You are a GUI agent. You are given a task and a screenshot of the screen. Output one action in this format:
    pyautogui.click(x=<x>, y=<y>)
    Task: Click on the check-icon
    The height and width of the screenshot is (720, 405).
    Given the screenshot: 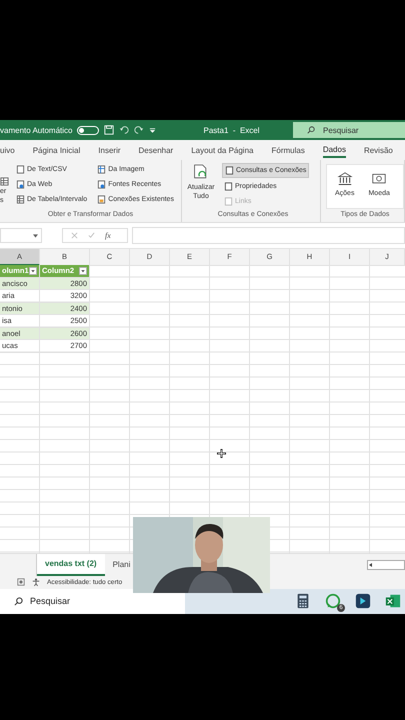 What is the action you would take?
    pyautogui.click(x=91, y=235)
    